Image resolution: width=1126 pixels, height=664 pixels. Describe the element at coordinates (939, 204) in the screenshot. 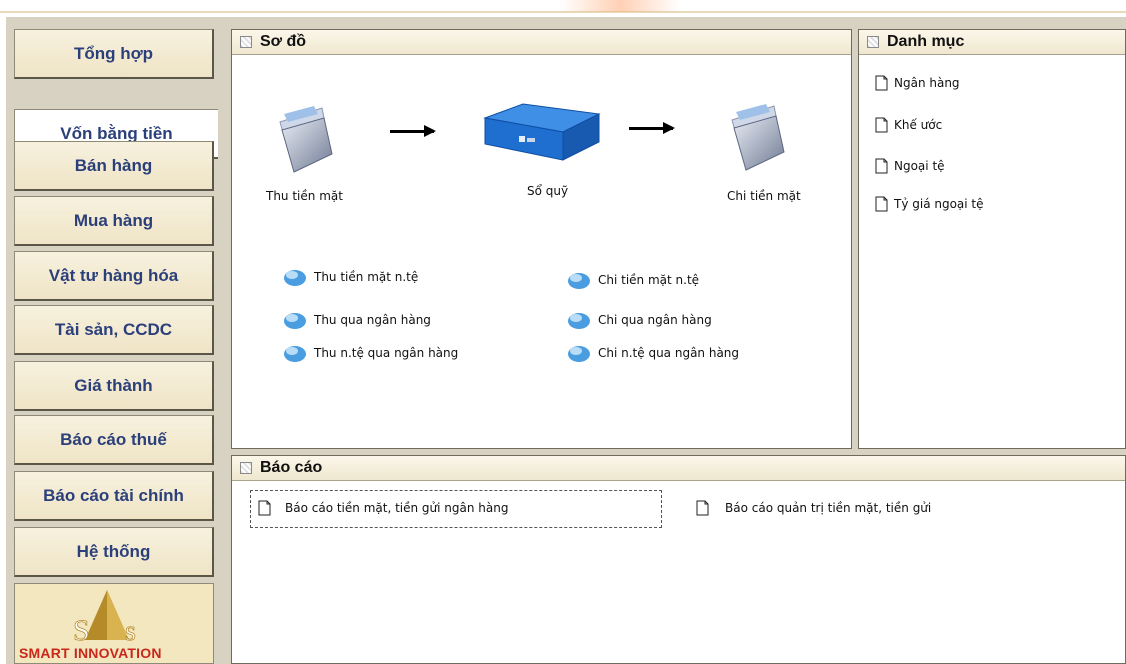

I see `catalog-item-label: Tỷ giá ngoại tệ` at that location.